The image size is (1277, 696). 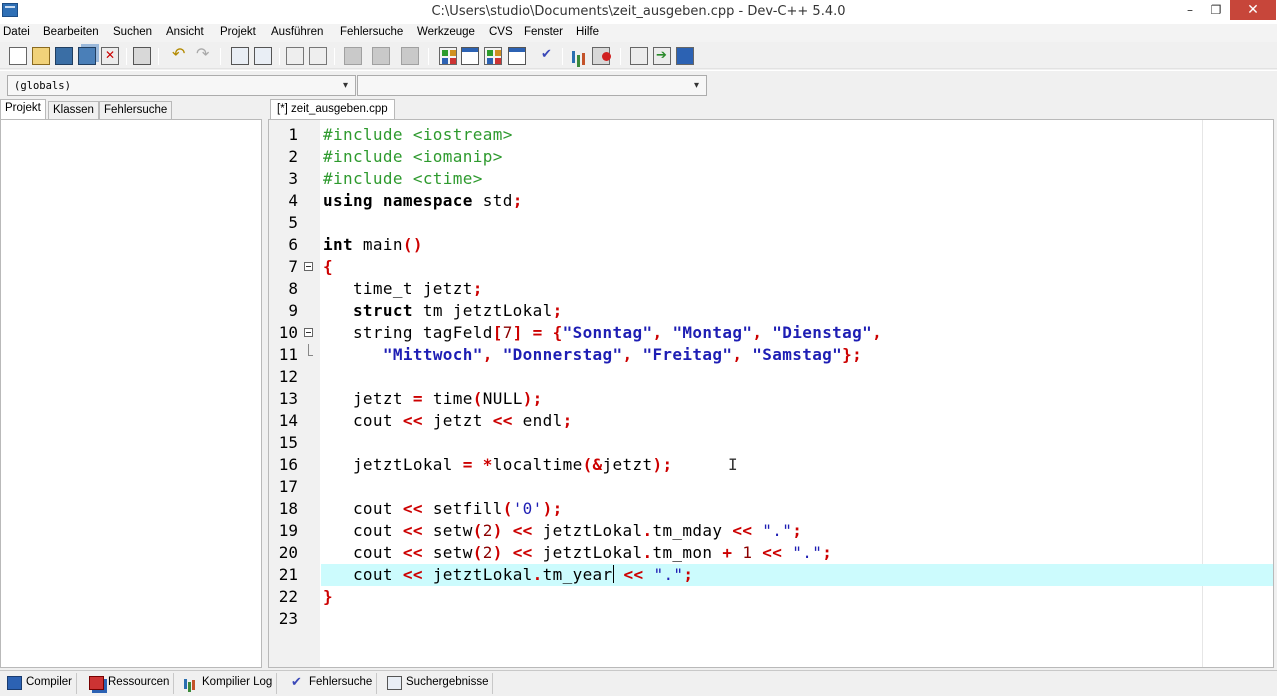 I want to click on save-all-icon, so click(x=87, y=56).